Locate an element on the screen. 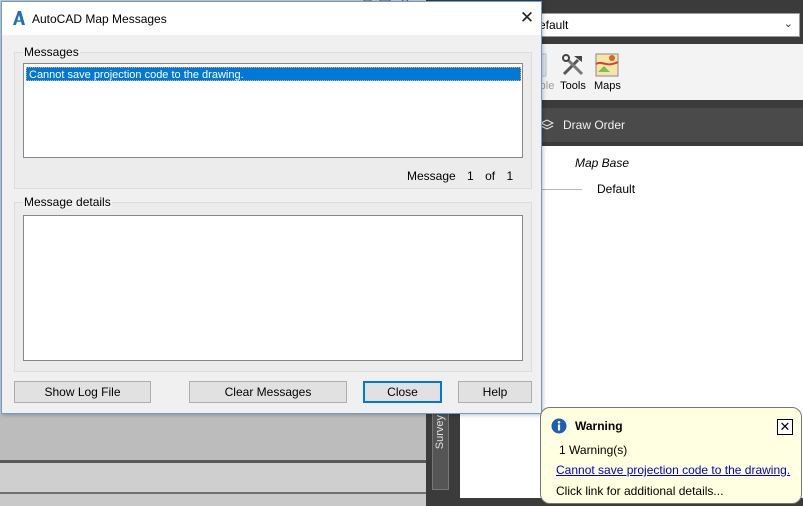 The width and height of the screenshot is (803, 506). tools-icon is located at coordinates (573, 65).